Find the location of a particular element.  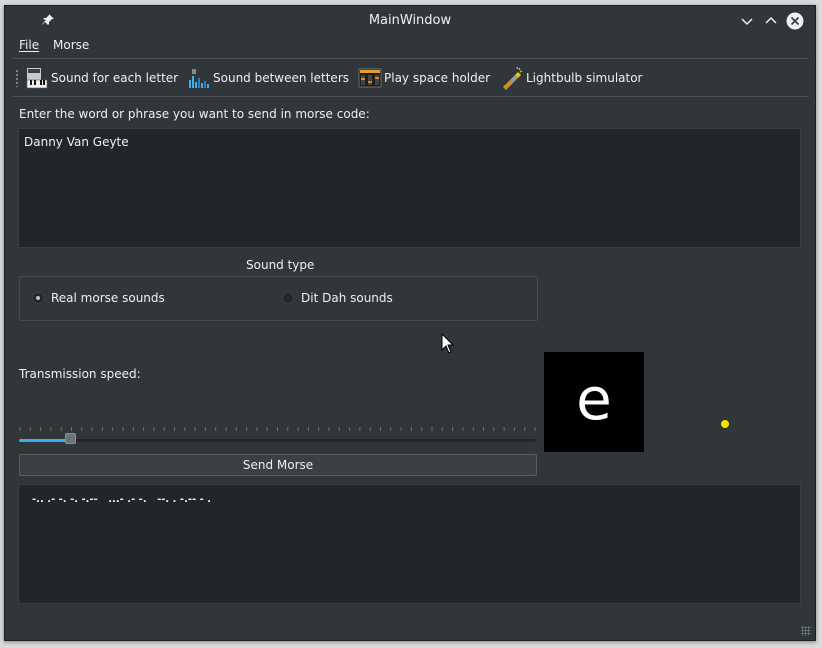

resize-grip is located at coordinates (806, 631).